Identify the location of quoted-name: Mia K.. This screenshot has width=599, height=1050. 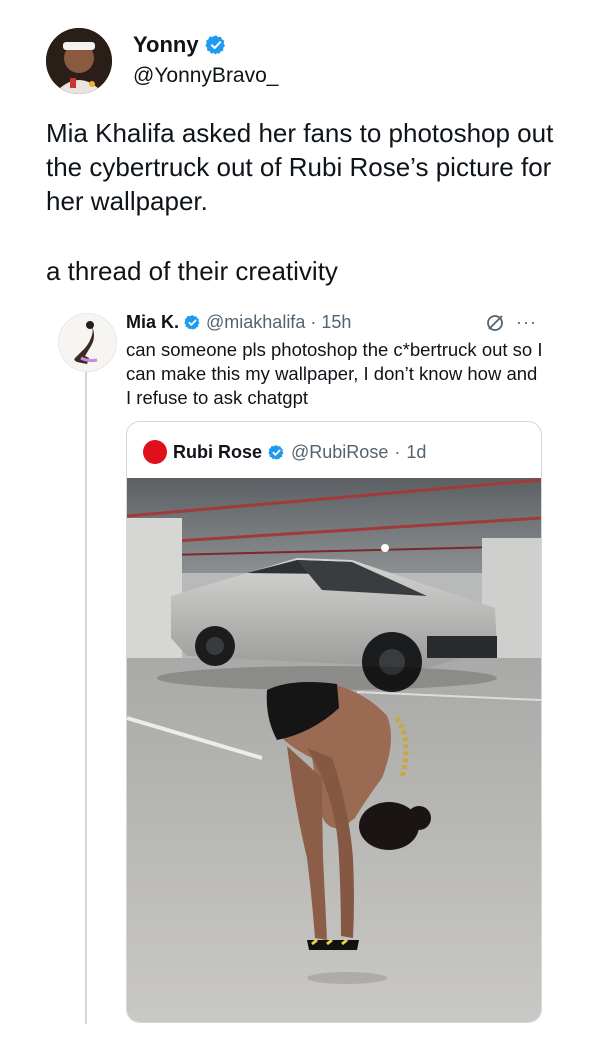
(152, 322).